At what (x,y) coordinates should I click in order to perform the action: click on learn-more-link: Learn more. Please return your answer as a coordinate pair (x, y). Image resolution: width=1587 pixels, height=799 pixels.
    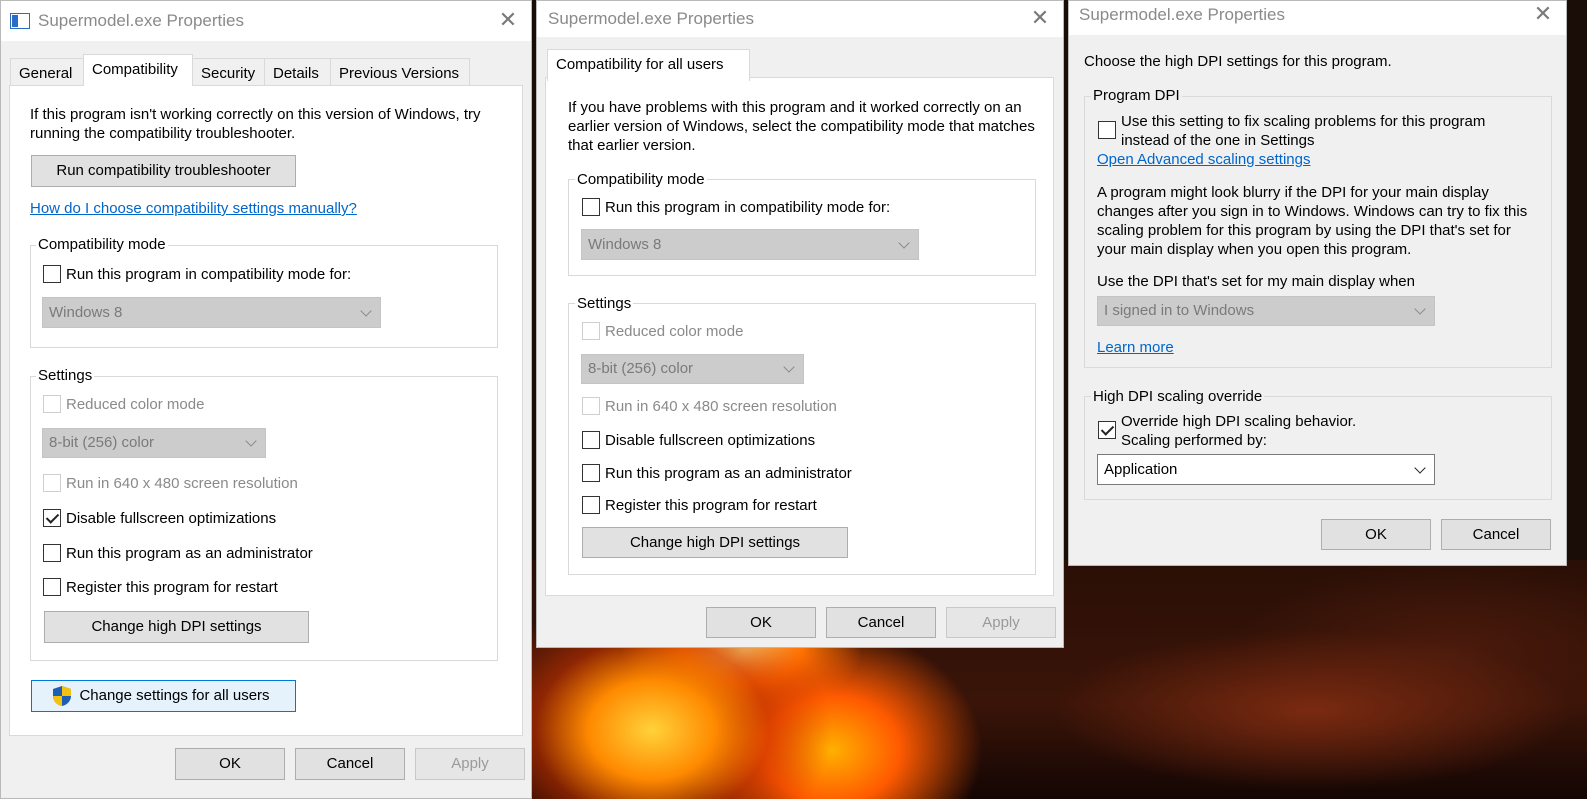
    Looking at the image, I should click on (1135, 347).